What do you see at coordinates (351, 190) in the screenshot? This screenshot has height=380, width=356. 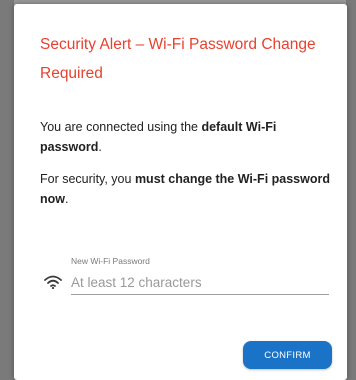 I see `backdrop-right` at bounding box center [351, 190].